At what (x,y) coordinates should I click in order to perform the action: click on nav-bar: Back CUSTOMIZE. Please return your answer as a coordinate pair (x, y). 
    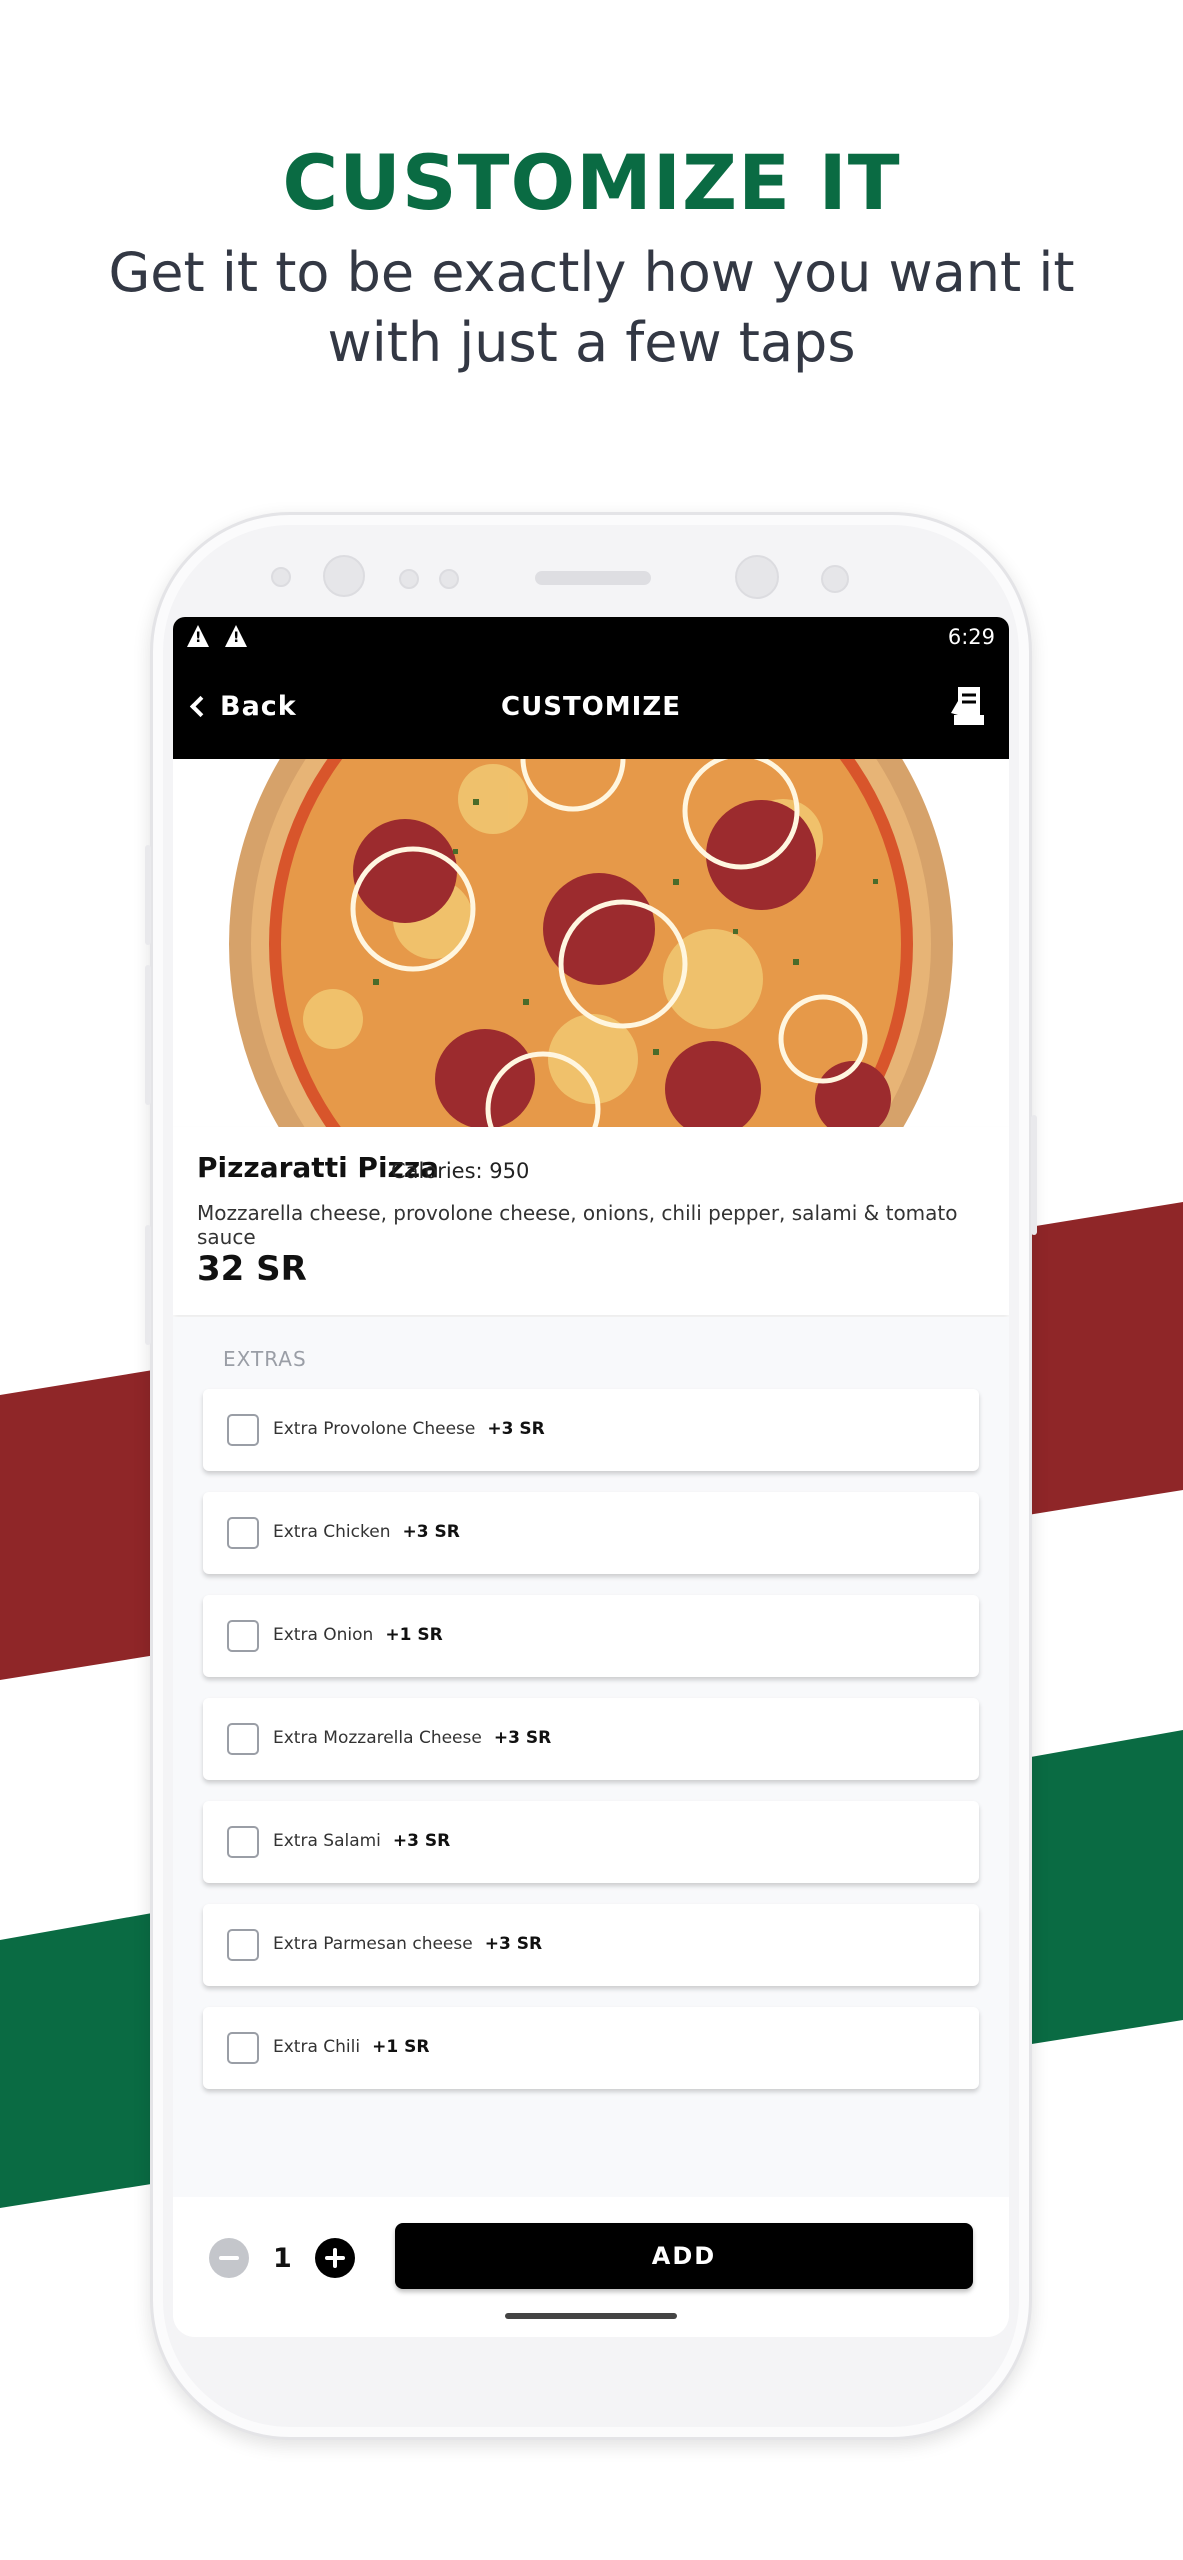
    Looking at the image, I should click on (591, 709).